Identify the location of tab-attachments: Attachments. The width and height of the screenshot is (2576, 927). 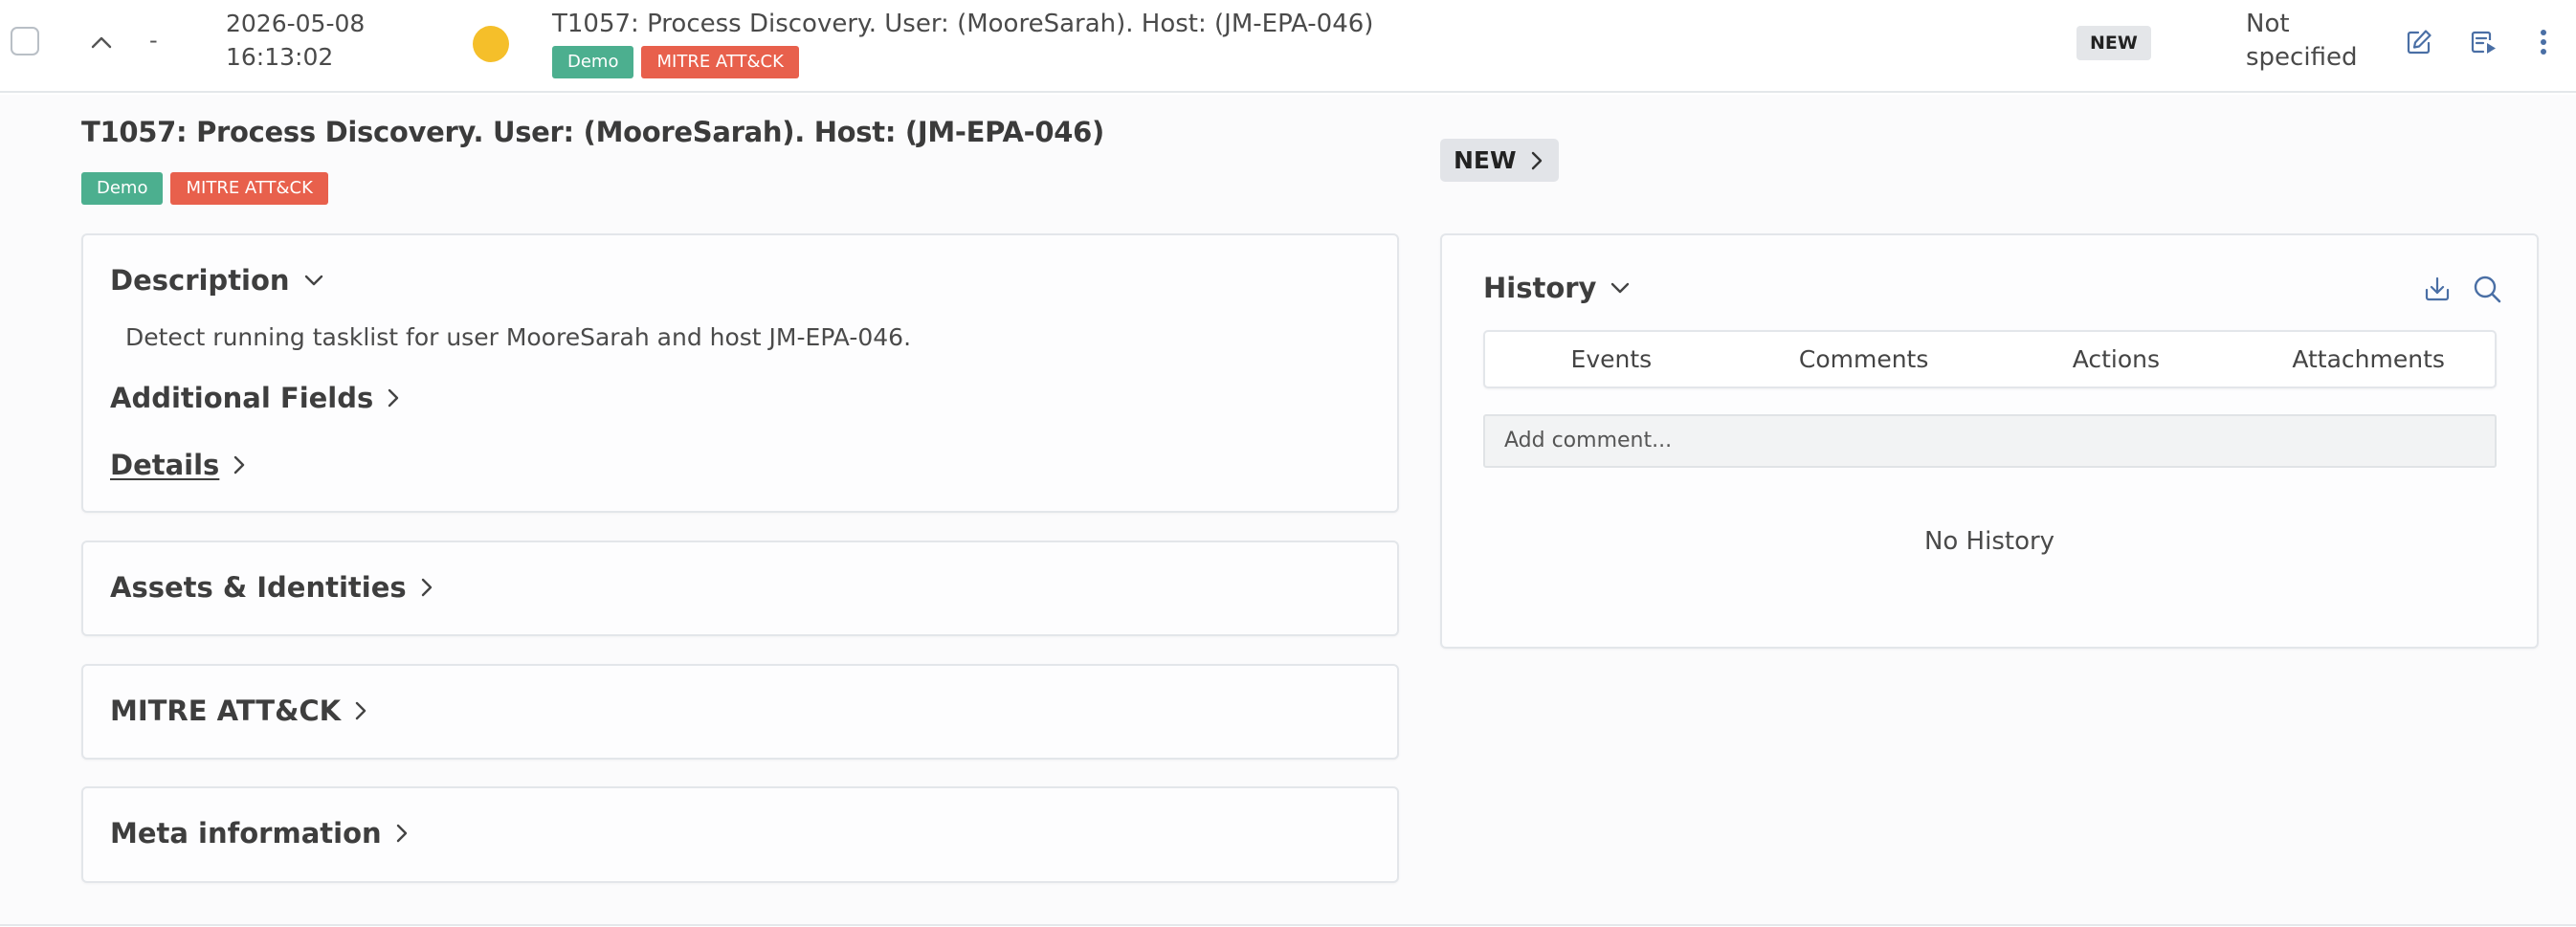
(2368, 359).